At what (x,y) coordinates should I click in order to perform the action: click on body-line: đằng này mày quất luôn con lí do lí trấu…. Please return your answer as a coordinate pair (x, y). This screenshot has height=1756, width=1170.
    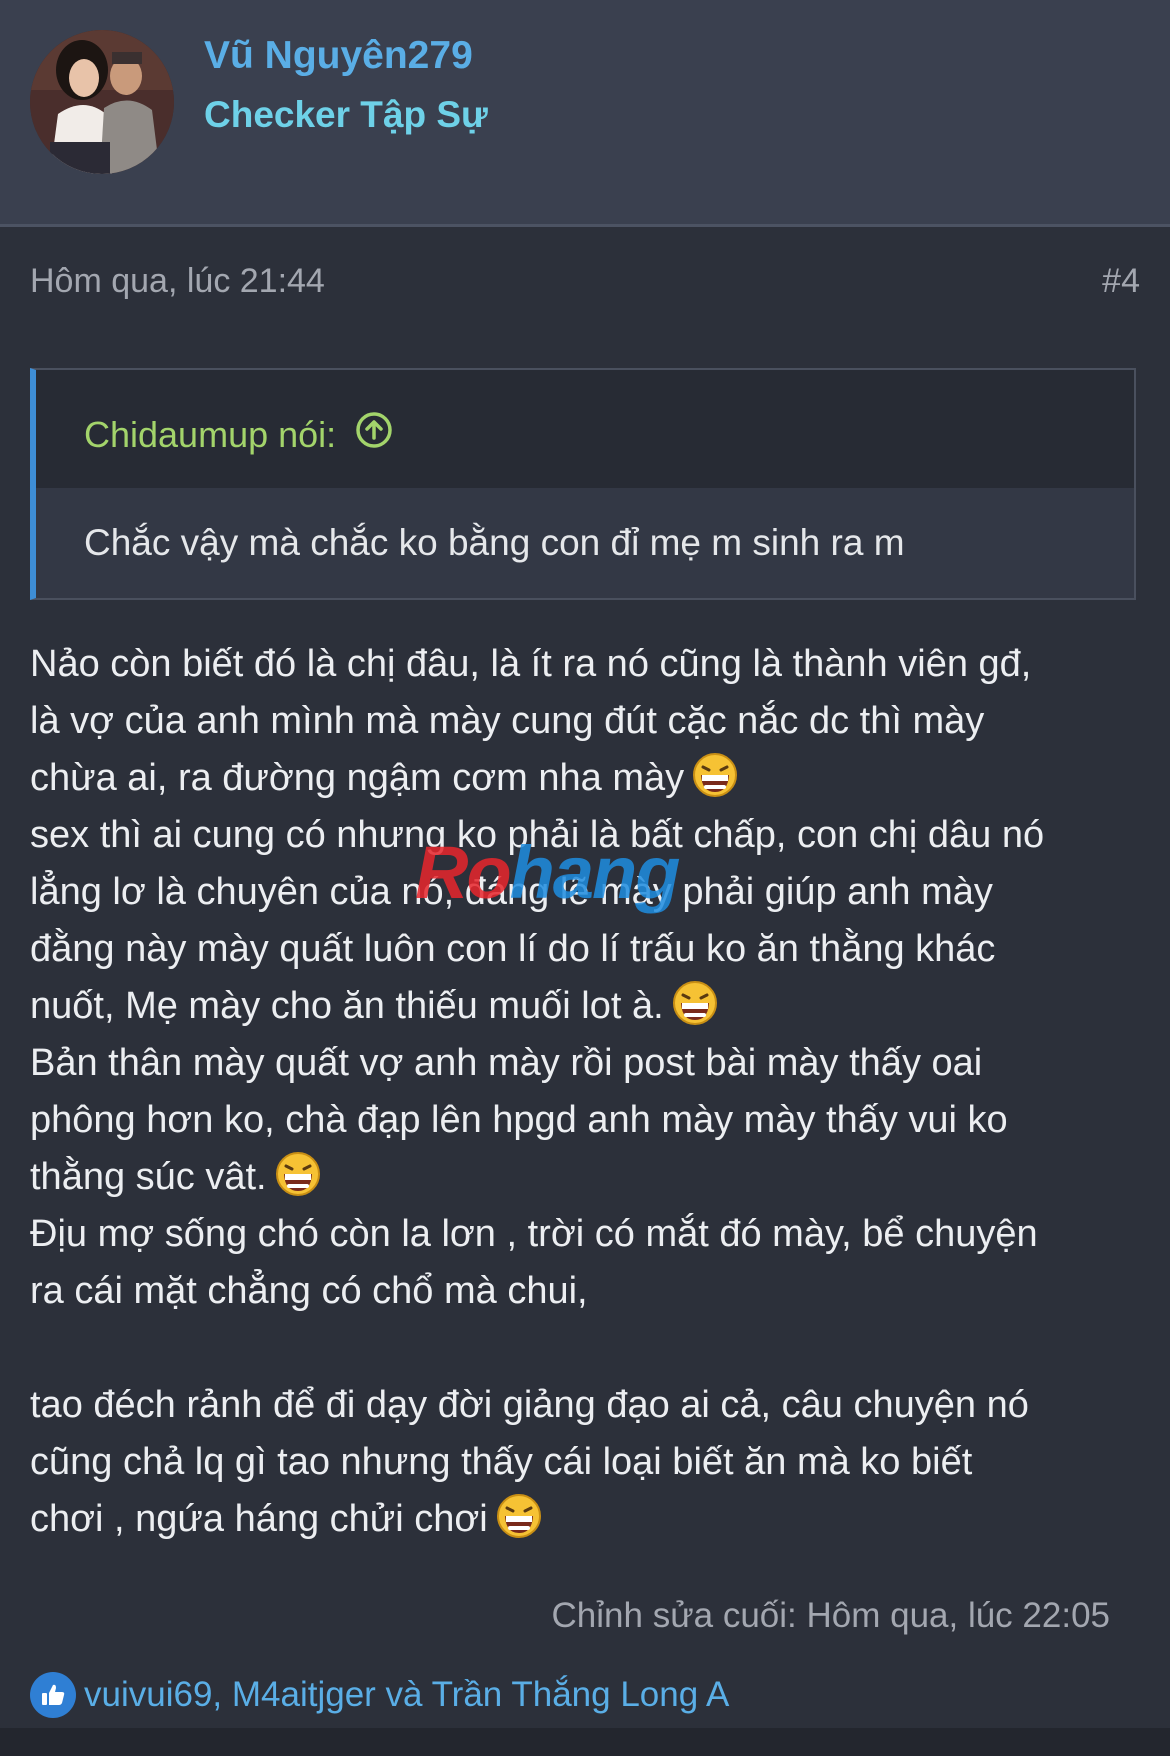
    Looking at the image, I should click on (513, 949).